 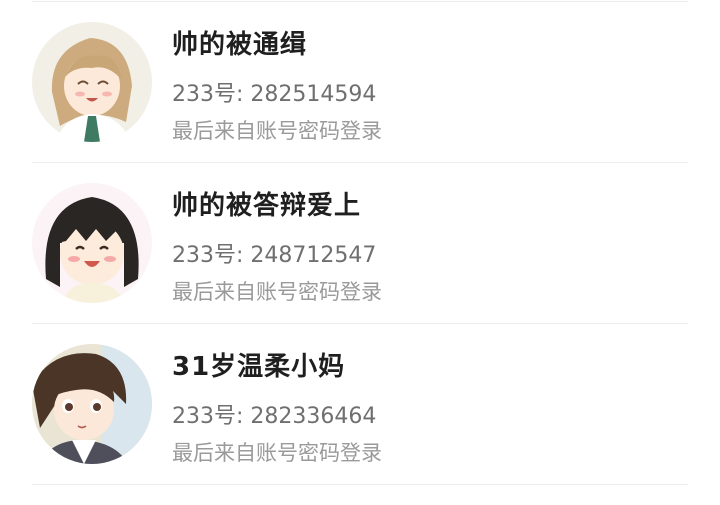 I want to click on account-name: 帅的被通缉, so click(x=240, y=45).